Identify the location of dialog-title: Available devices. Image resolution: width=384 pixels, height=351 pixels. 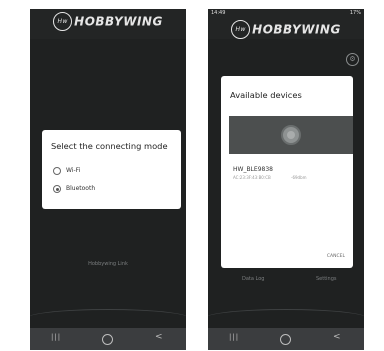
(266, 95).